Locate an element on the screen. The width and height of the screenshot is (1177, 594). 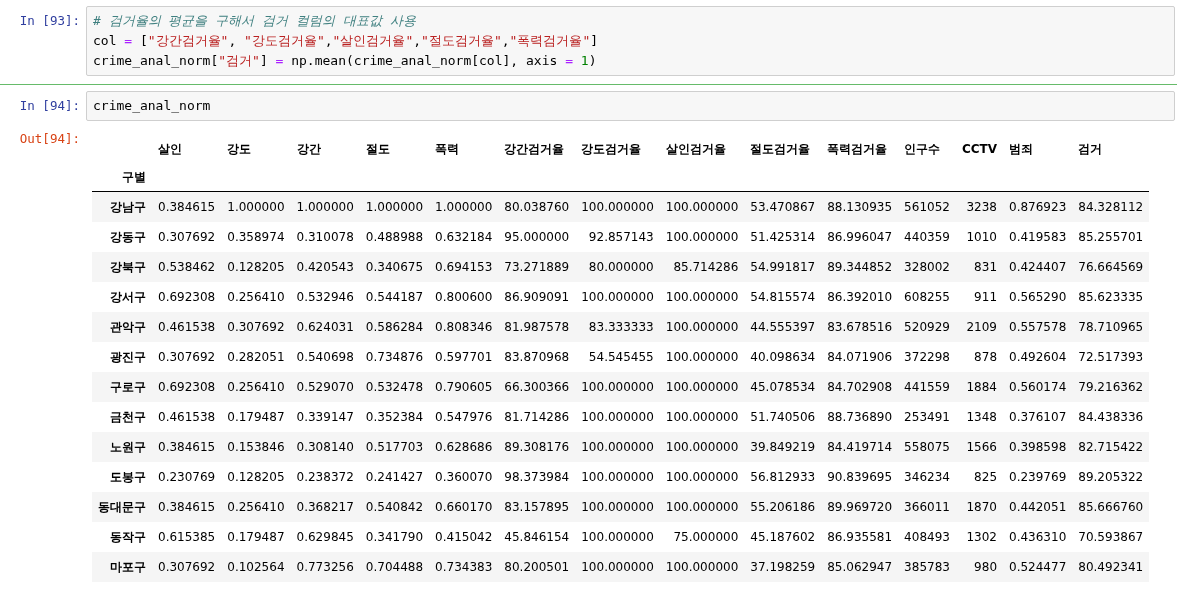
table-cell: 0.565290 is located at coordinates (1038, 297).